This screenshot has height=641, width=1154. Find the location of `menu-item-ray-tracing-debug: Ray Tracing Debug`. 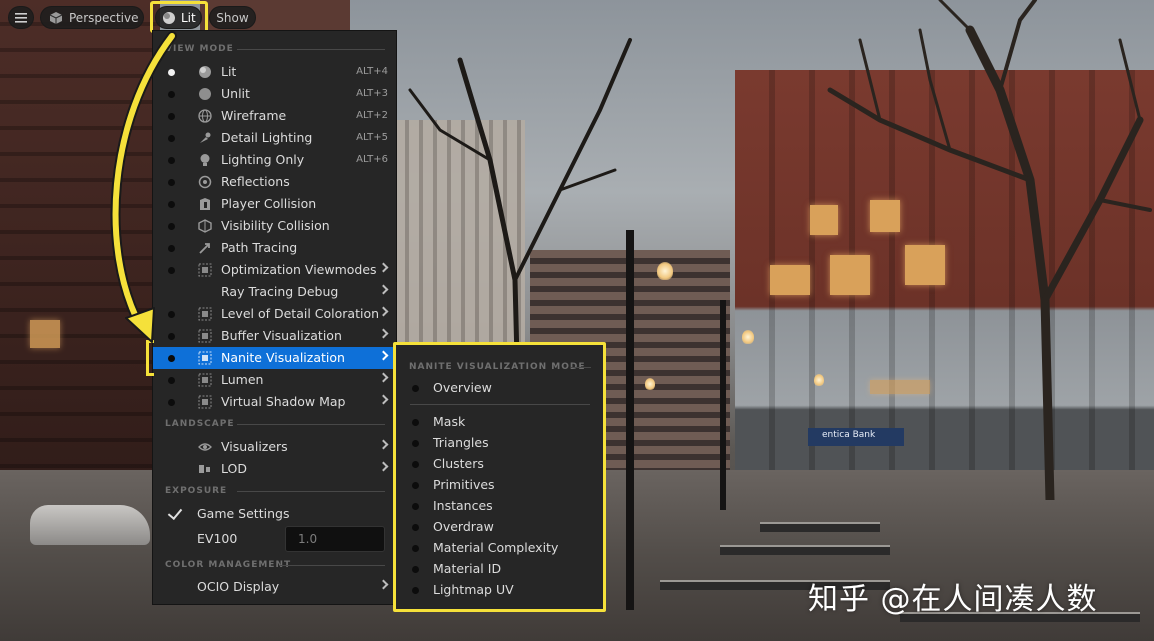

menu-item-ray-tracing-debug: Ray Tracing Debug is located at coordinates (274, 292).